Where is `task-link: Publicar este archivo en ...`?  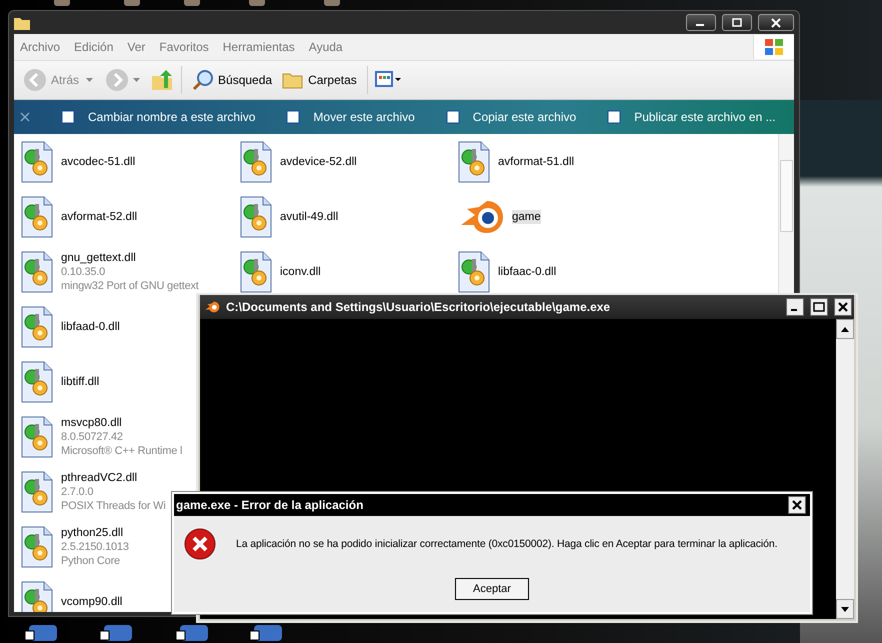
task-link: Publicar este archivo en ... is located at coordinates (691, 117).